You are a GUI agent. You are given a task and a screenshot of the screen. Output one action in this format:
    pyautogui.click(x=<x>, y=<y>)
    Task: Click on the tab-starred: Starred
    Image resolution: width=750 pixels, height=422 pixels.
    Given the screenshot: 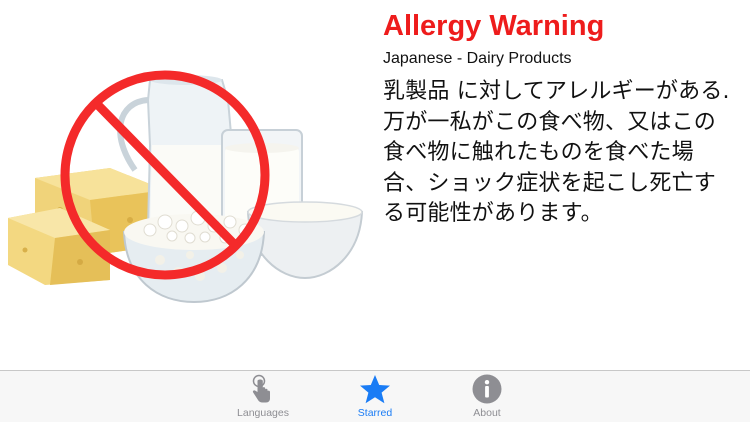 What is the action you would take?
    pyautogui.click(x=375, y=396)
    